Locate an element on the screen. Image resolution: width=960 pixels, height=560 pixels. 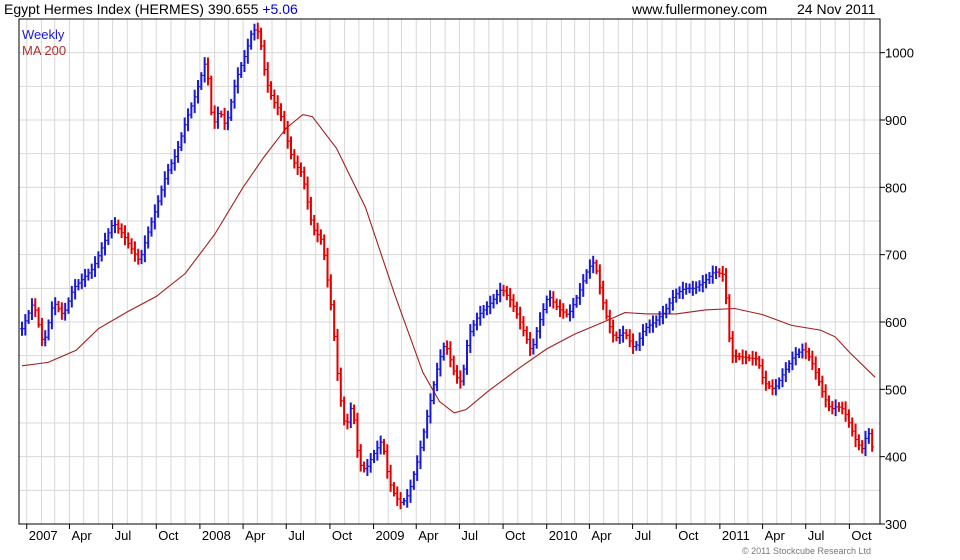
y-tick-label: 600 is located at coordinates (896, 322).